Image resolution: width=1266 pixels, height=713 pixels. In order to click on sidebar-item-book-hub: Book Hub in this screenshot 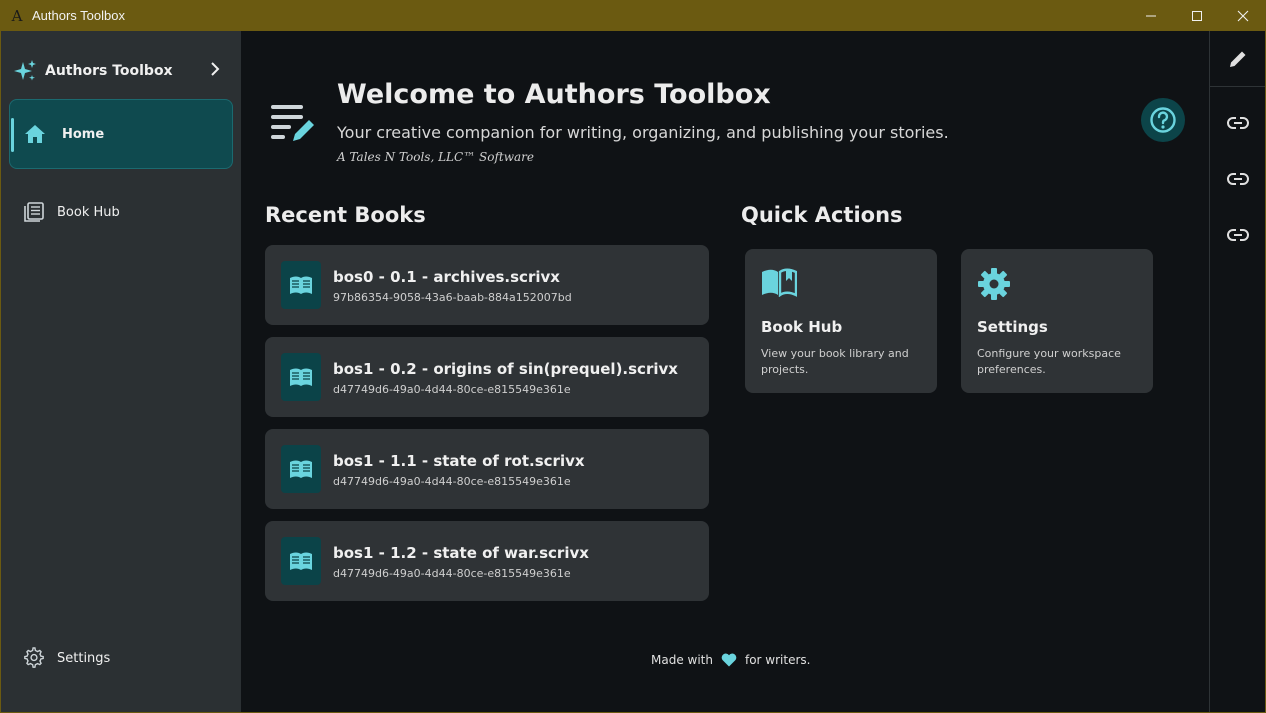, I will do `click(121, 212)`.